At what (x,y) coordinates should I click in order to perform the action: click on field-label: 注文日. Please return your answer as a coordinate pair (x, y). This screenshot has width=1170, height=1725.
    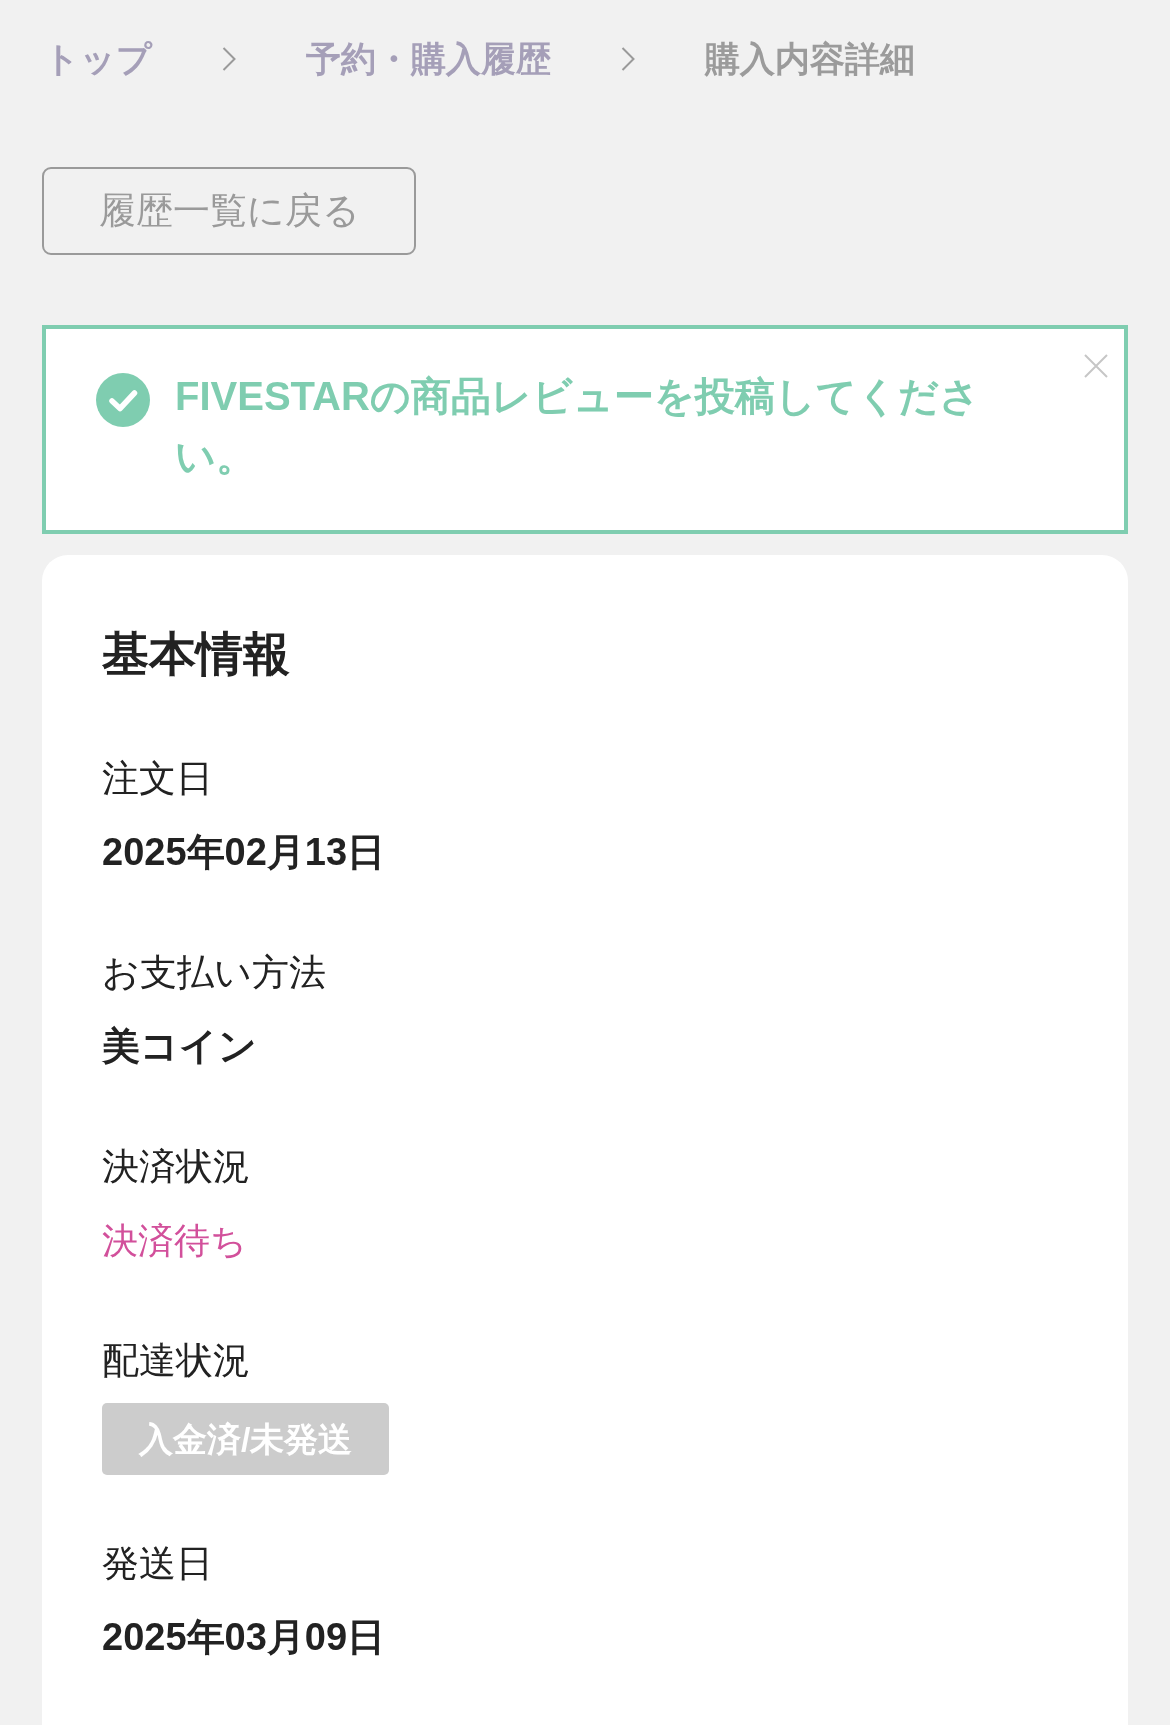
    Looking at the image, I should click on (157, 779).